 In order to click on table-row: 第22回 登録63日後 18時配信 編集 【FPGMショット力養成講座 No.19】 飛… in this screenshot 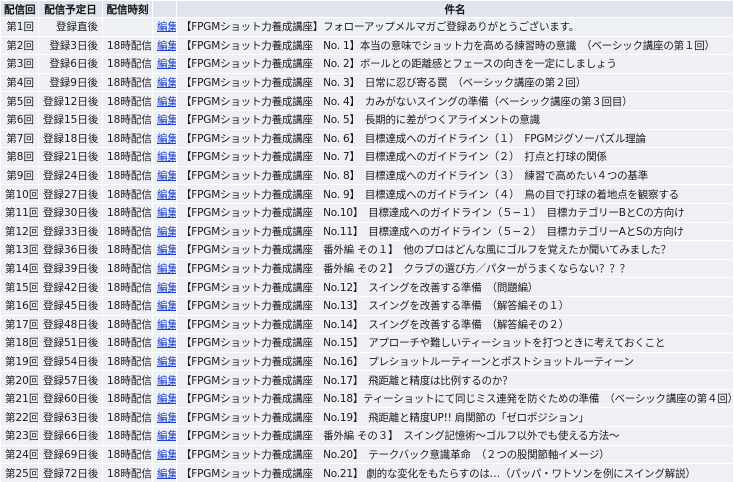, I will do `click(367, 417)`.